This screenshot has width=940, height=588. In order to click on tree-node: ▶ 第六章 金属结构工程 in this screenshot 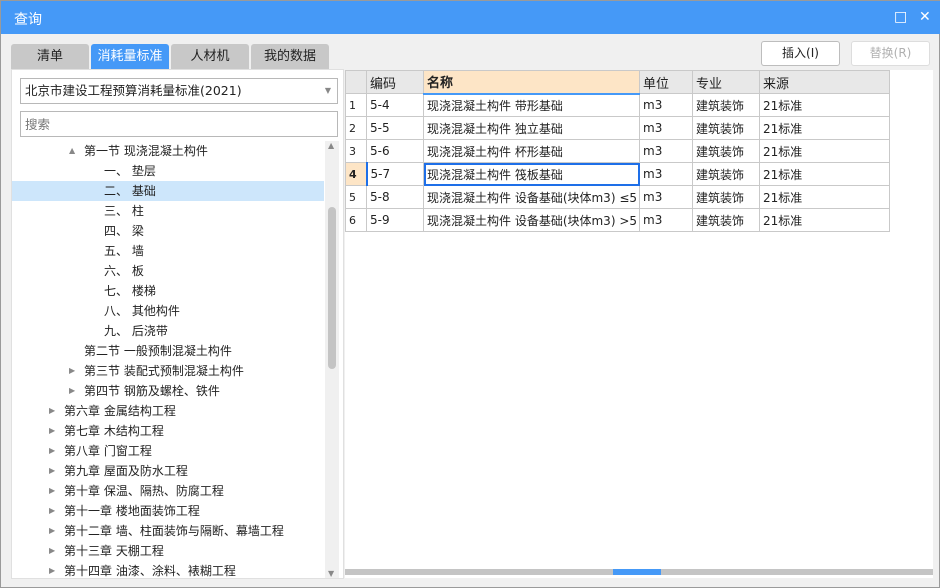, I will do `click(168, 411)`.